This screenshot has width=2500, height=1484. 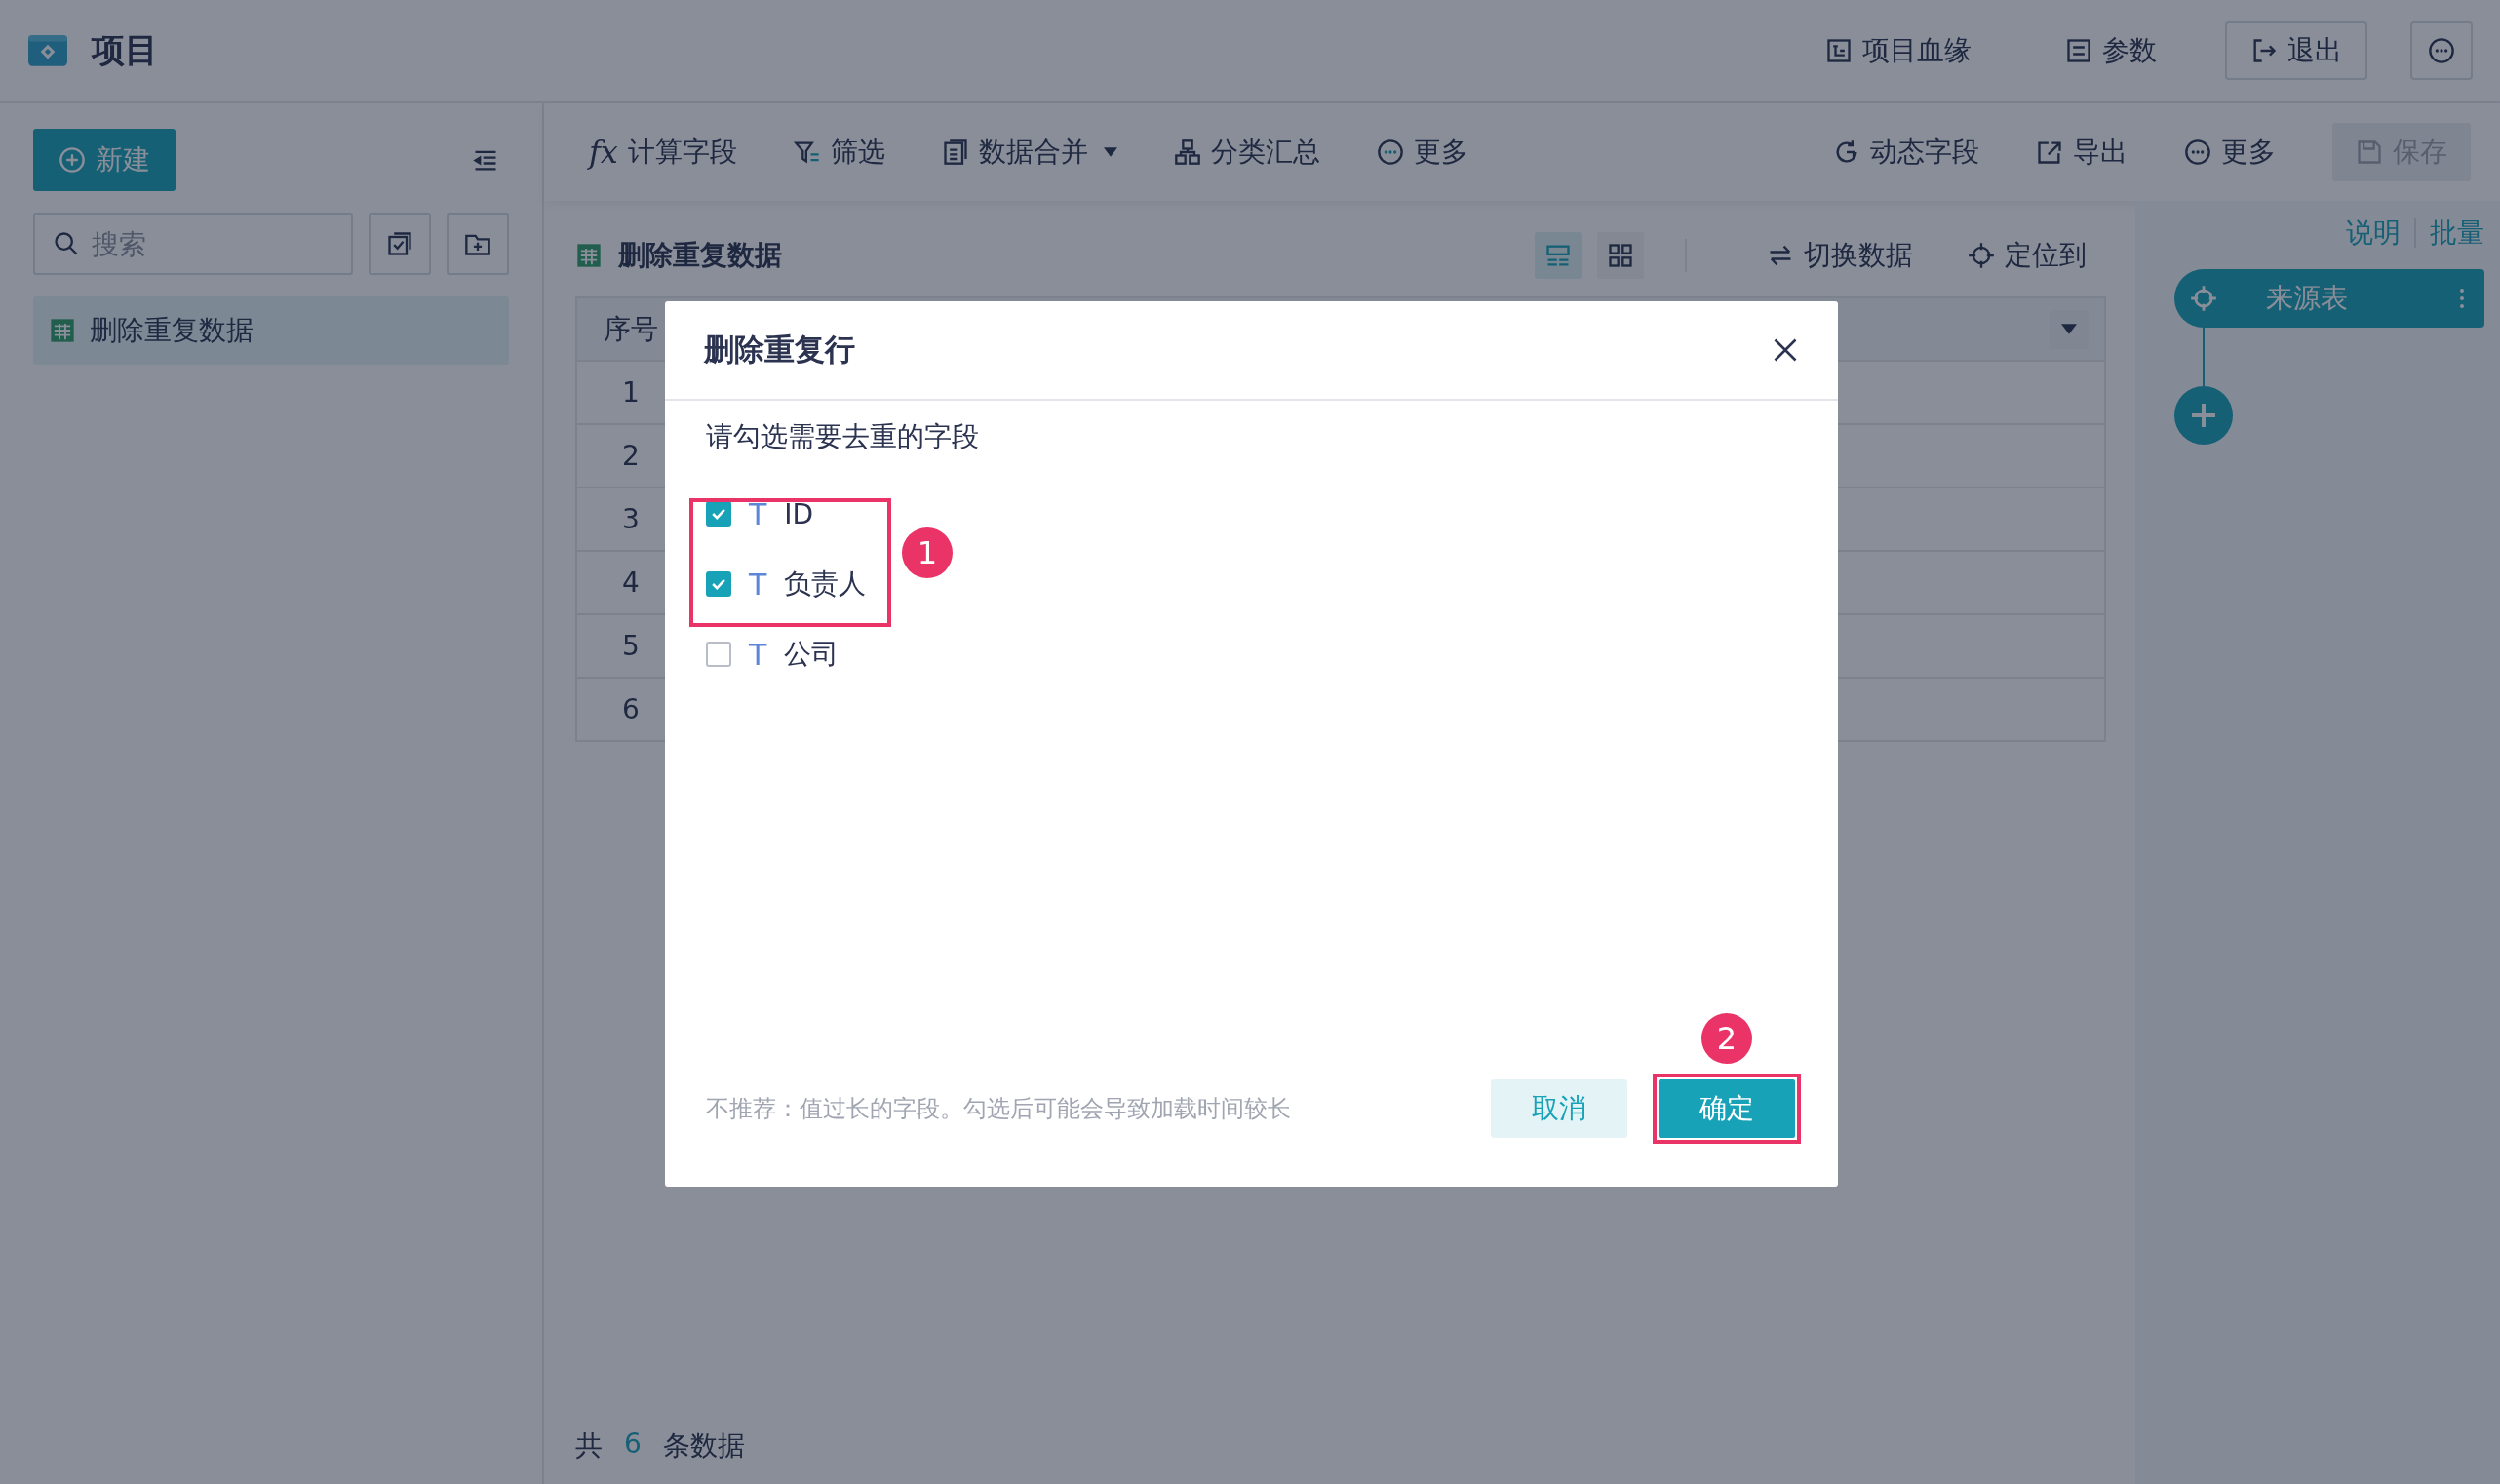 I want to click on dialog-title: 删除重复行, so click(x=780, y=350).